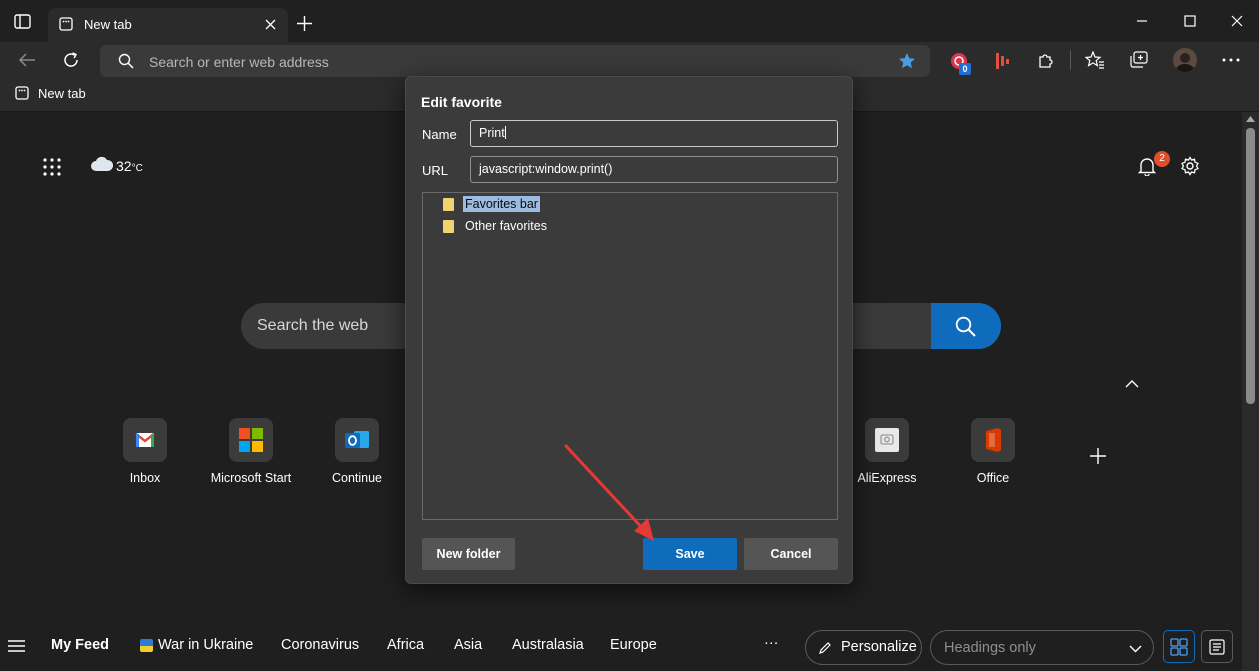 Image resolution: width=1259 pixels, height=671 pixels. What do you see at coordinates (304, 23) in the screenshot?
I see `new-tab-button` at bounding box center [304, 23].